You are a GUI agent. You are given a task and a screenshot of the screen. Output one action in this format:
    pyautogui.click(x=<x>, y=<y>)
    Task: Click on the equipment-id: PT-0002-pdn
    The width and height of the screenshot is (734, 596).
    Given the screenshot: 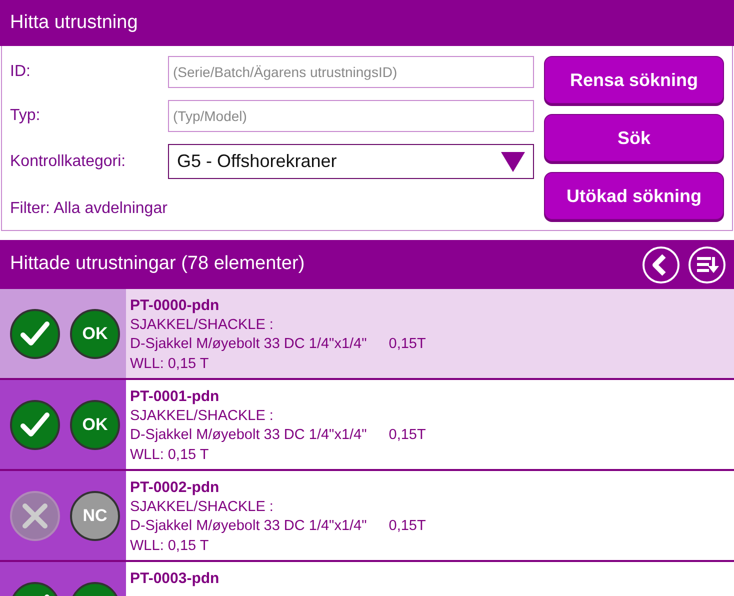 What is the action you would take?
    pyautogui.click(x=175, y=488)
    